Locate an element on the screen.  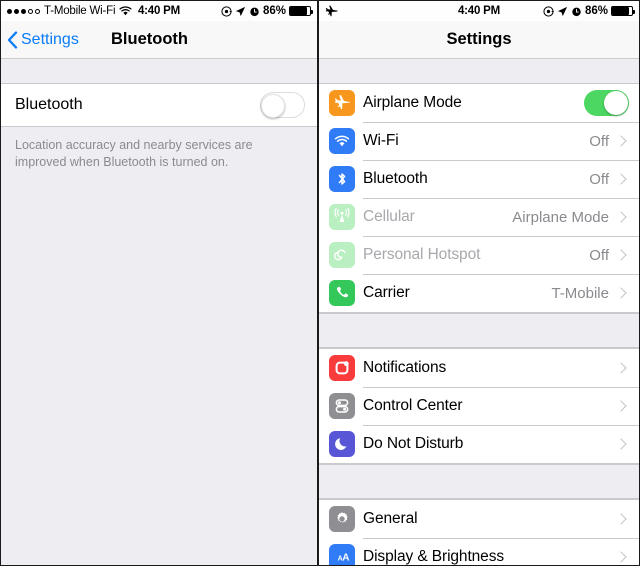
status-bar-indicators-right: 86% is located at coordinates (589, 11).